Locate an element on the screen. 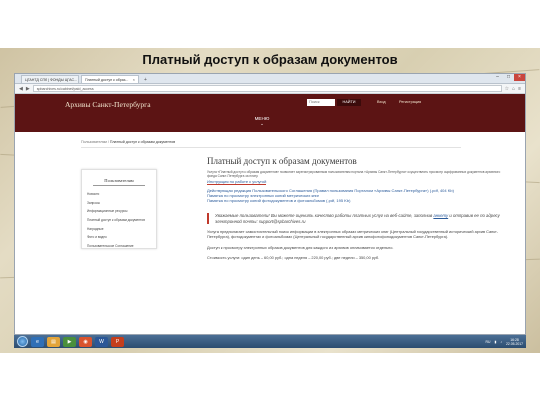  login-link: Вход is located at coordinates (381, 102).